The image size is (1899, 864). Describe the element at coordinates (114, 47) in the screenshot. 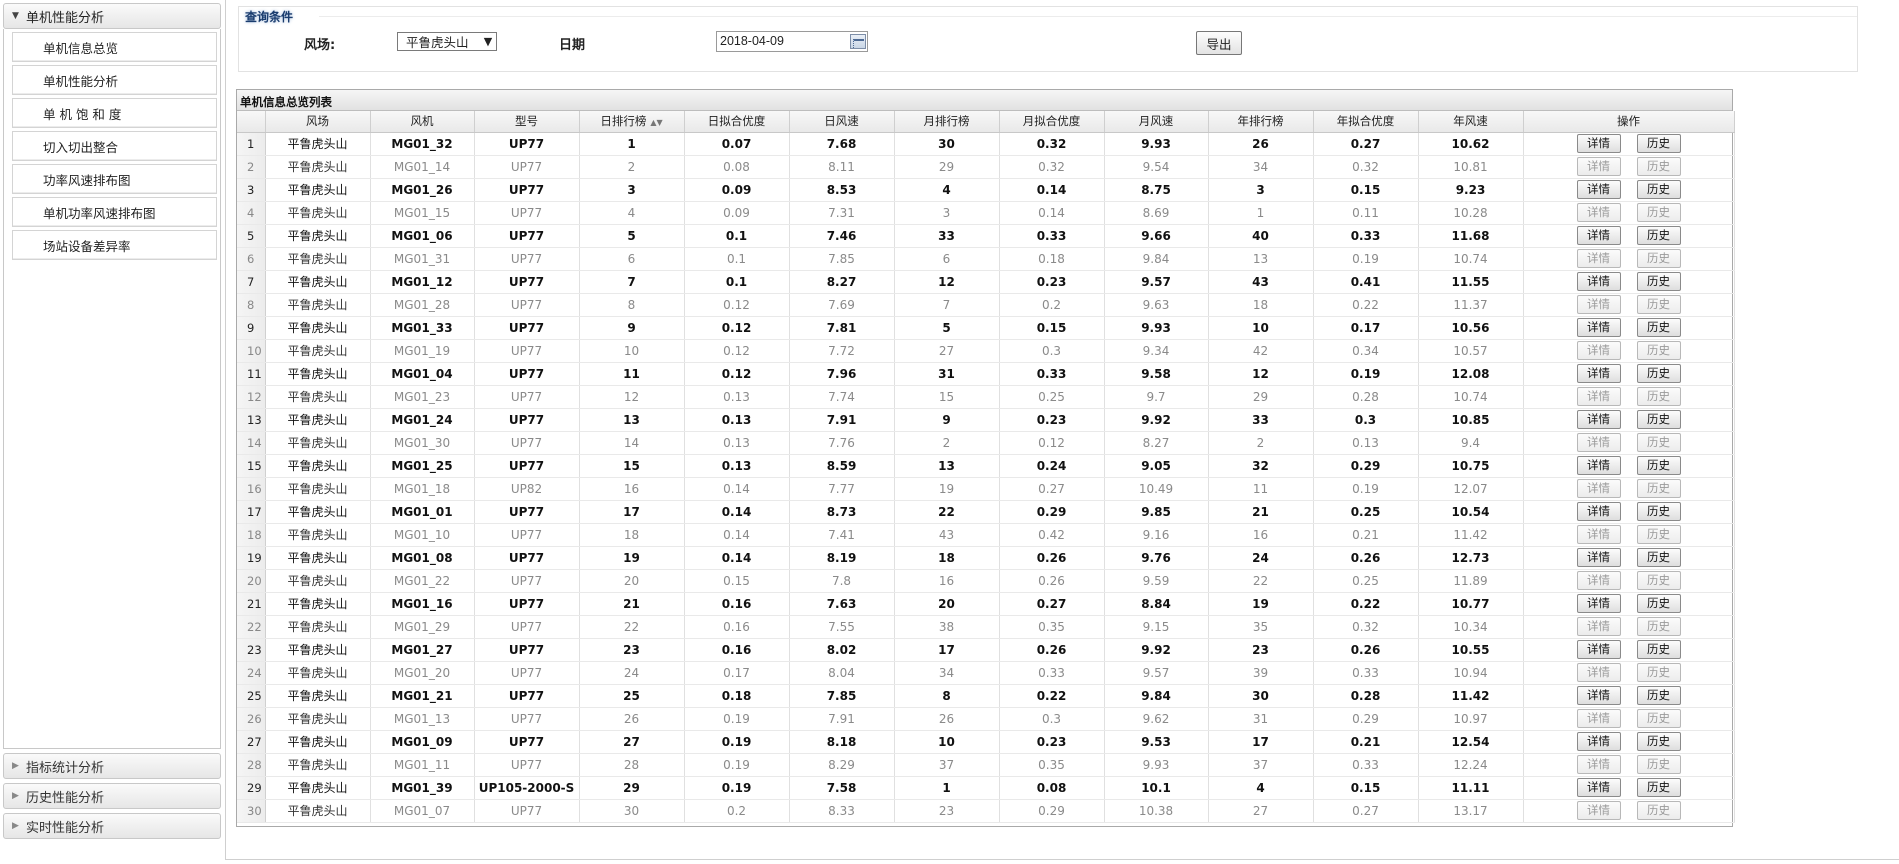

I see `sidebar-item-overview: 单机信息总览` at that location.